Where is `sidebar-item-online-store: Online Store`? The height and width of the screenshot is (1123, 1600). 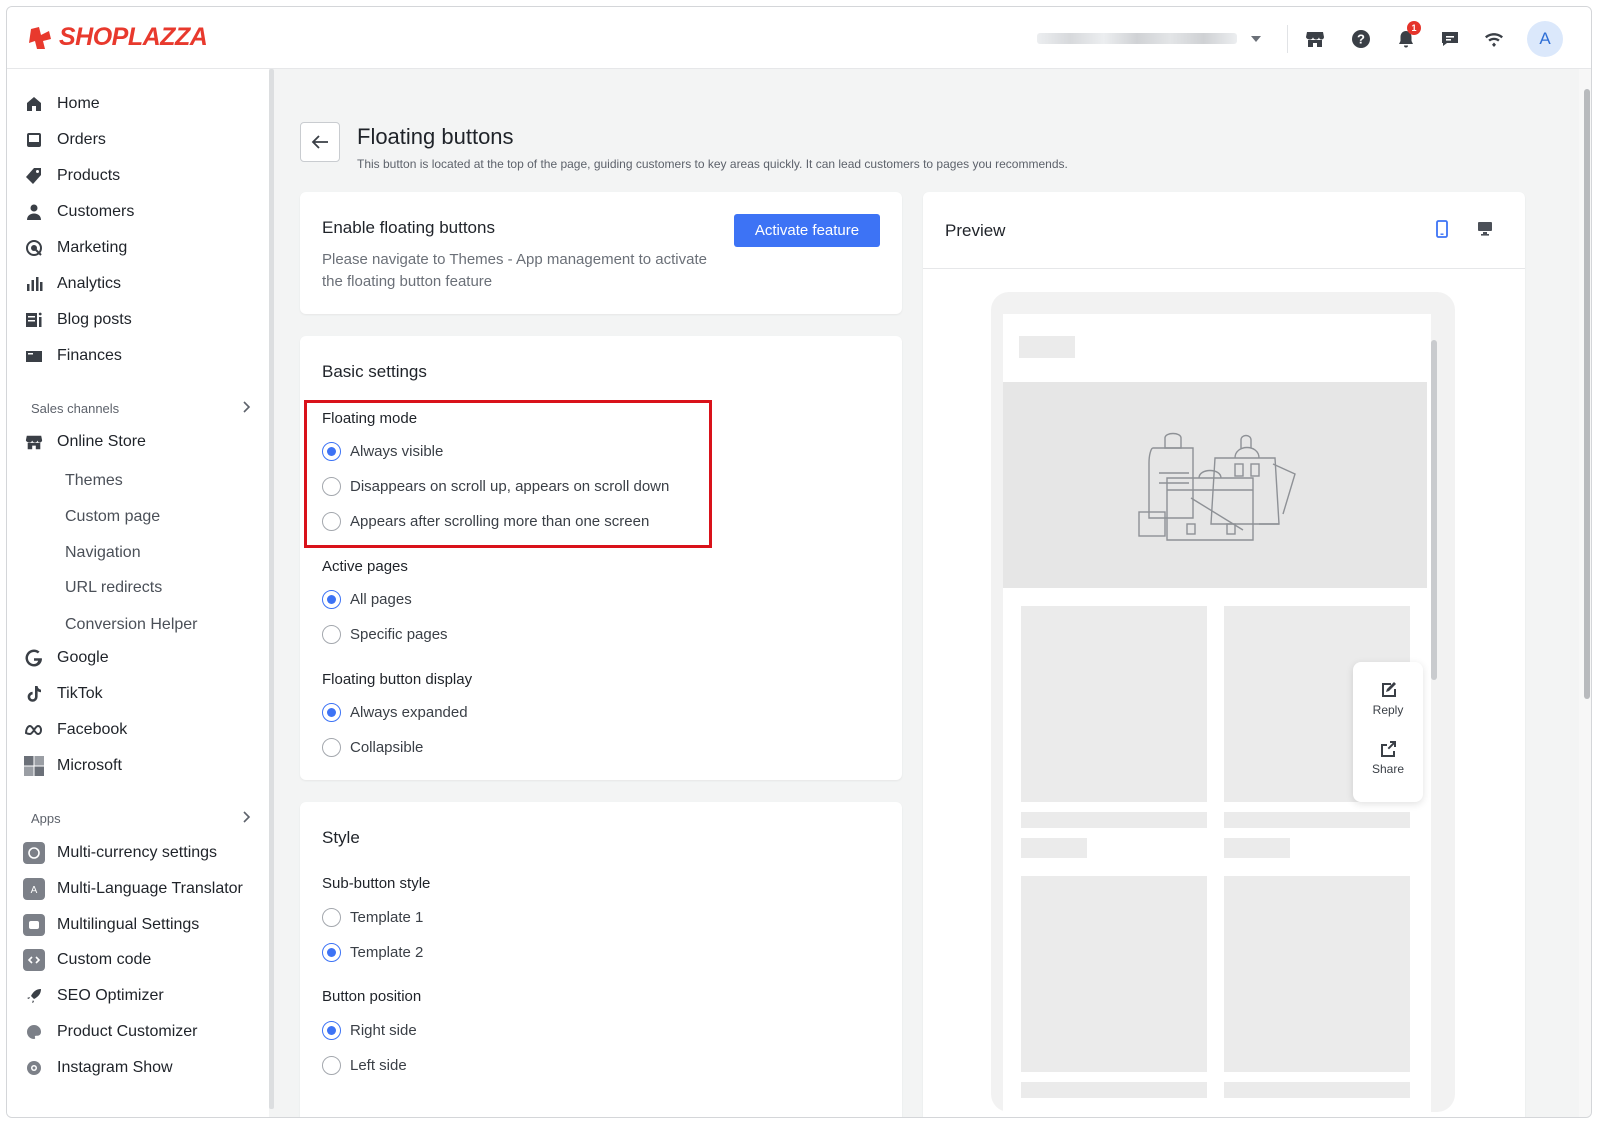 sidebar-item-online-store: Online Store is located at coordinates (84, 442).